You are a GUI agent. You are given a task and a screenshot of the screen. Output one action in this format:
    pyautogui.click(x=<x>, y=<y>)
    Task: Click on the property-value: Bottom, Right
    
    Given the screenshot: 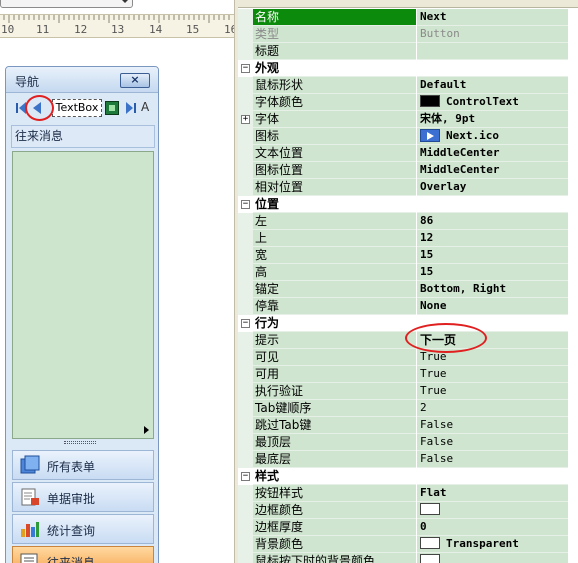 What is the action you would take?
    pyautogui.click(x=492, y=289)
    